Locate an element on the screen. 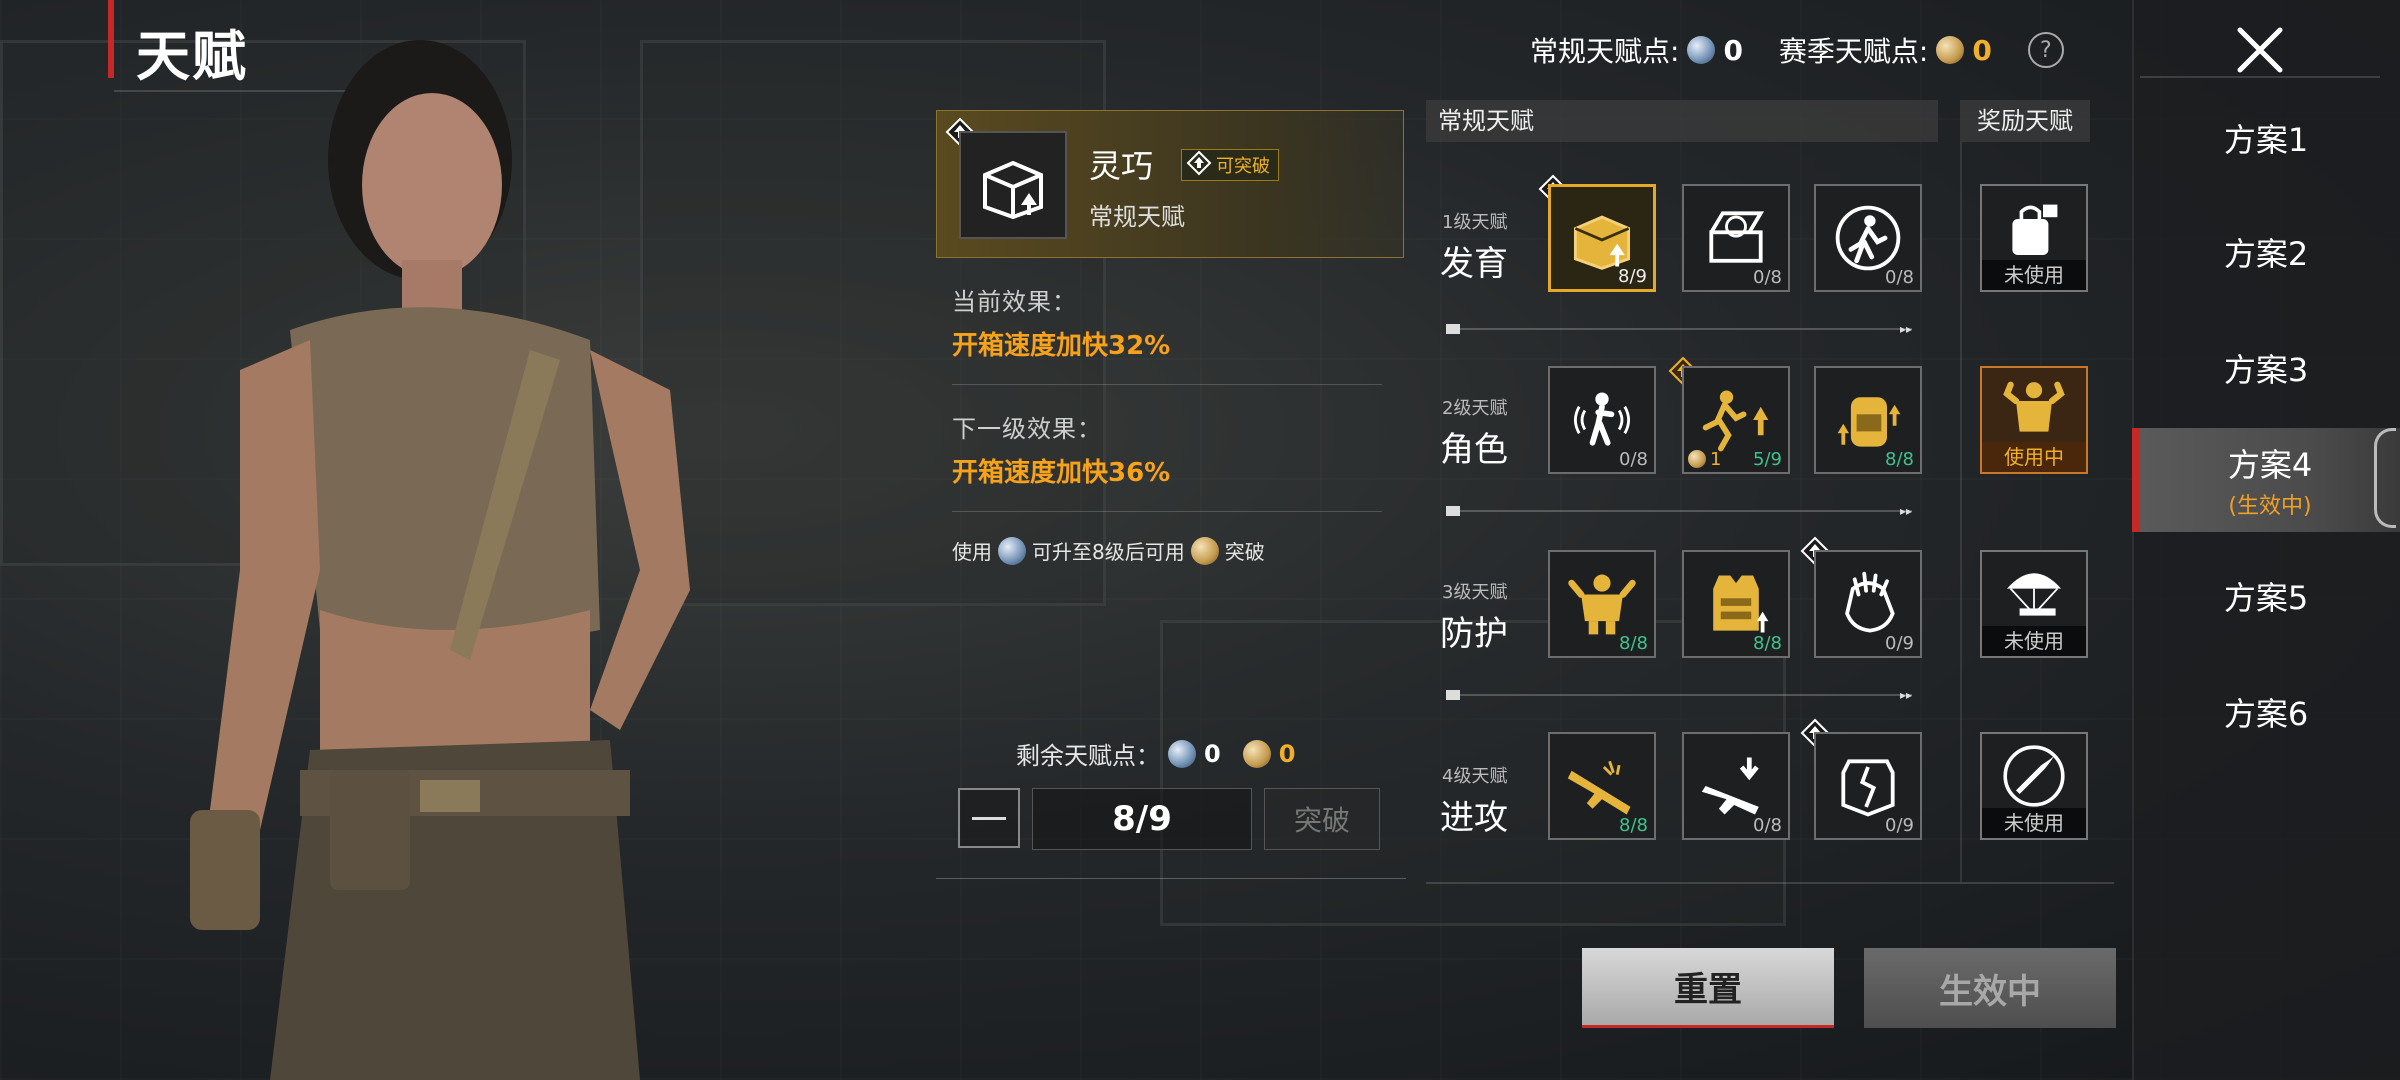 This screenshot has height=1080, width=2400. plan-tab-3: 方案3 is located at coordinates (2266, 368).